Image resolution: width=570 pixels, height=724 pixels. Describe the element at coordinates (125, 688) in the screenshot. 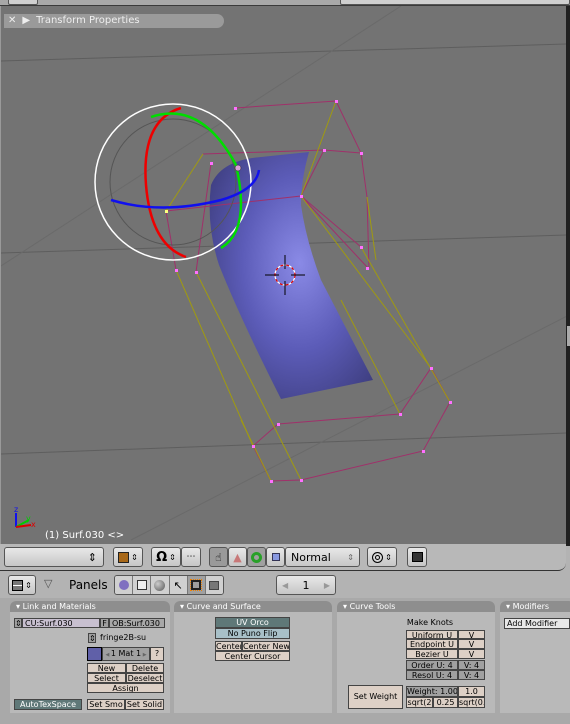

I see `assign-material-button: Assign` at that location.